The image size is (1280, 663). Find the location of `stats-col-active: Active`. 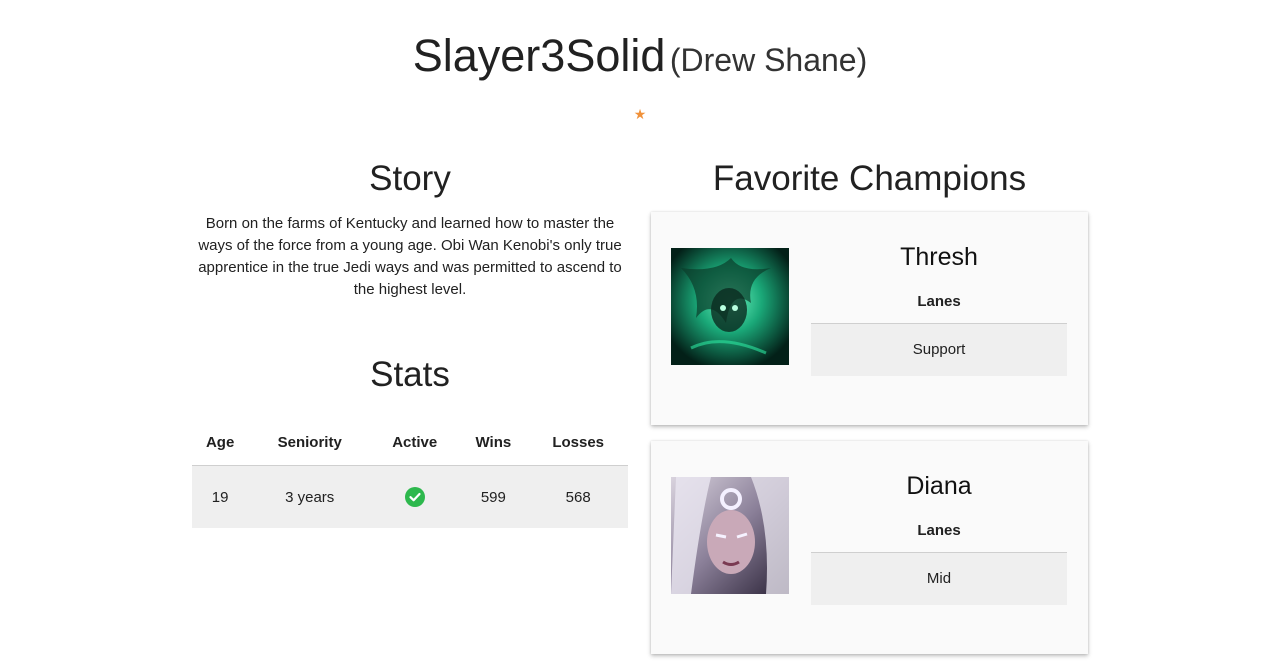

stats-col-active: Active is located at coordinates (415, 442).